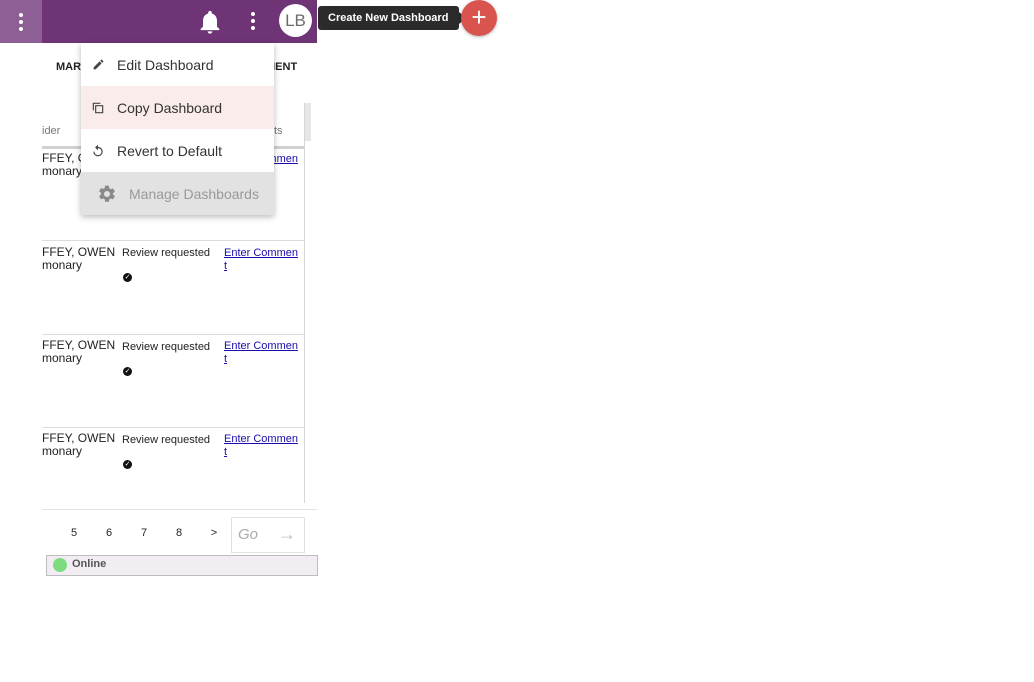  Describe the element at coordinates (194, 193) in the screenshot. I see `menu-item-label: Manage Dashboards` at that location.